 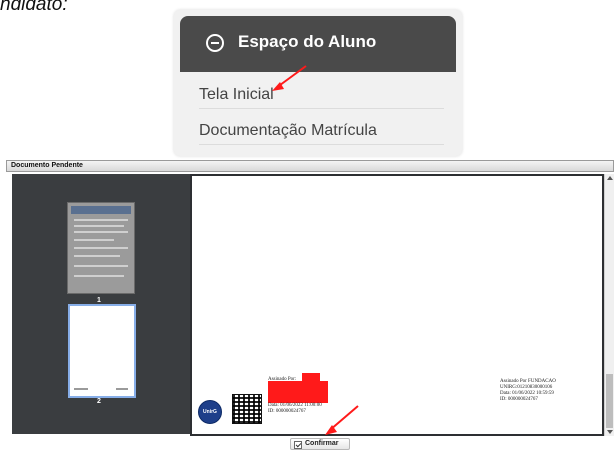 What do you see at coordinates (298, 444) in the screenshot?
I see `check-icon` at bounding box center [298, 444].